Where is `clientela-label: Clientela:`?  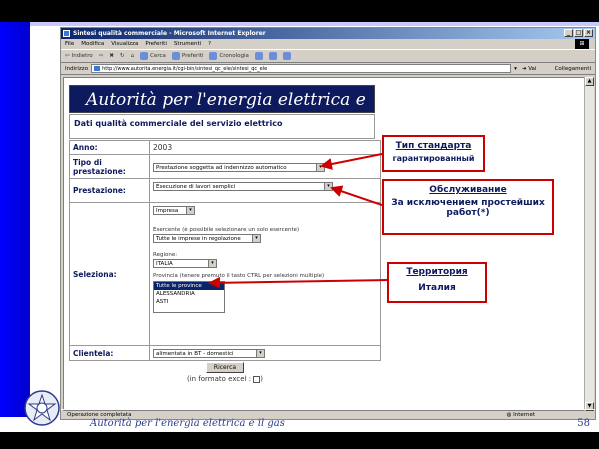
clientela-label: Clientela: is located at coordinates (109, 353).